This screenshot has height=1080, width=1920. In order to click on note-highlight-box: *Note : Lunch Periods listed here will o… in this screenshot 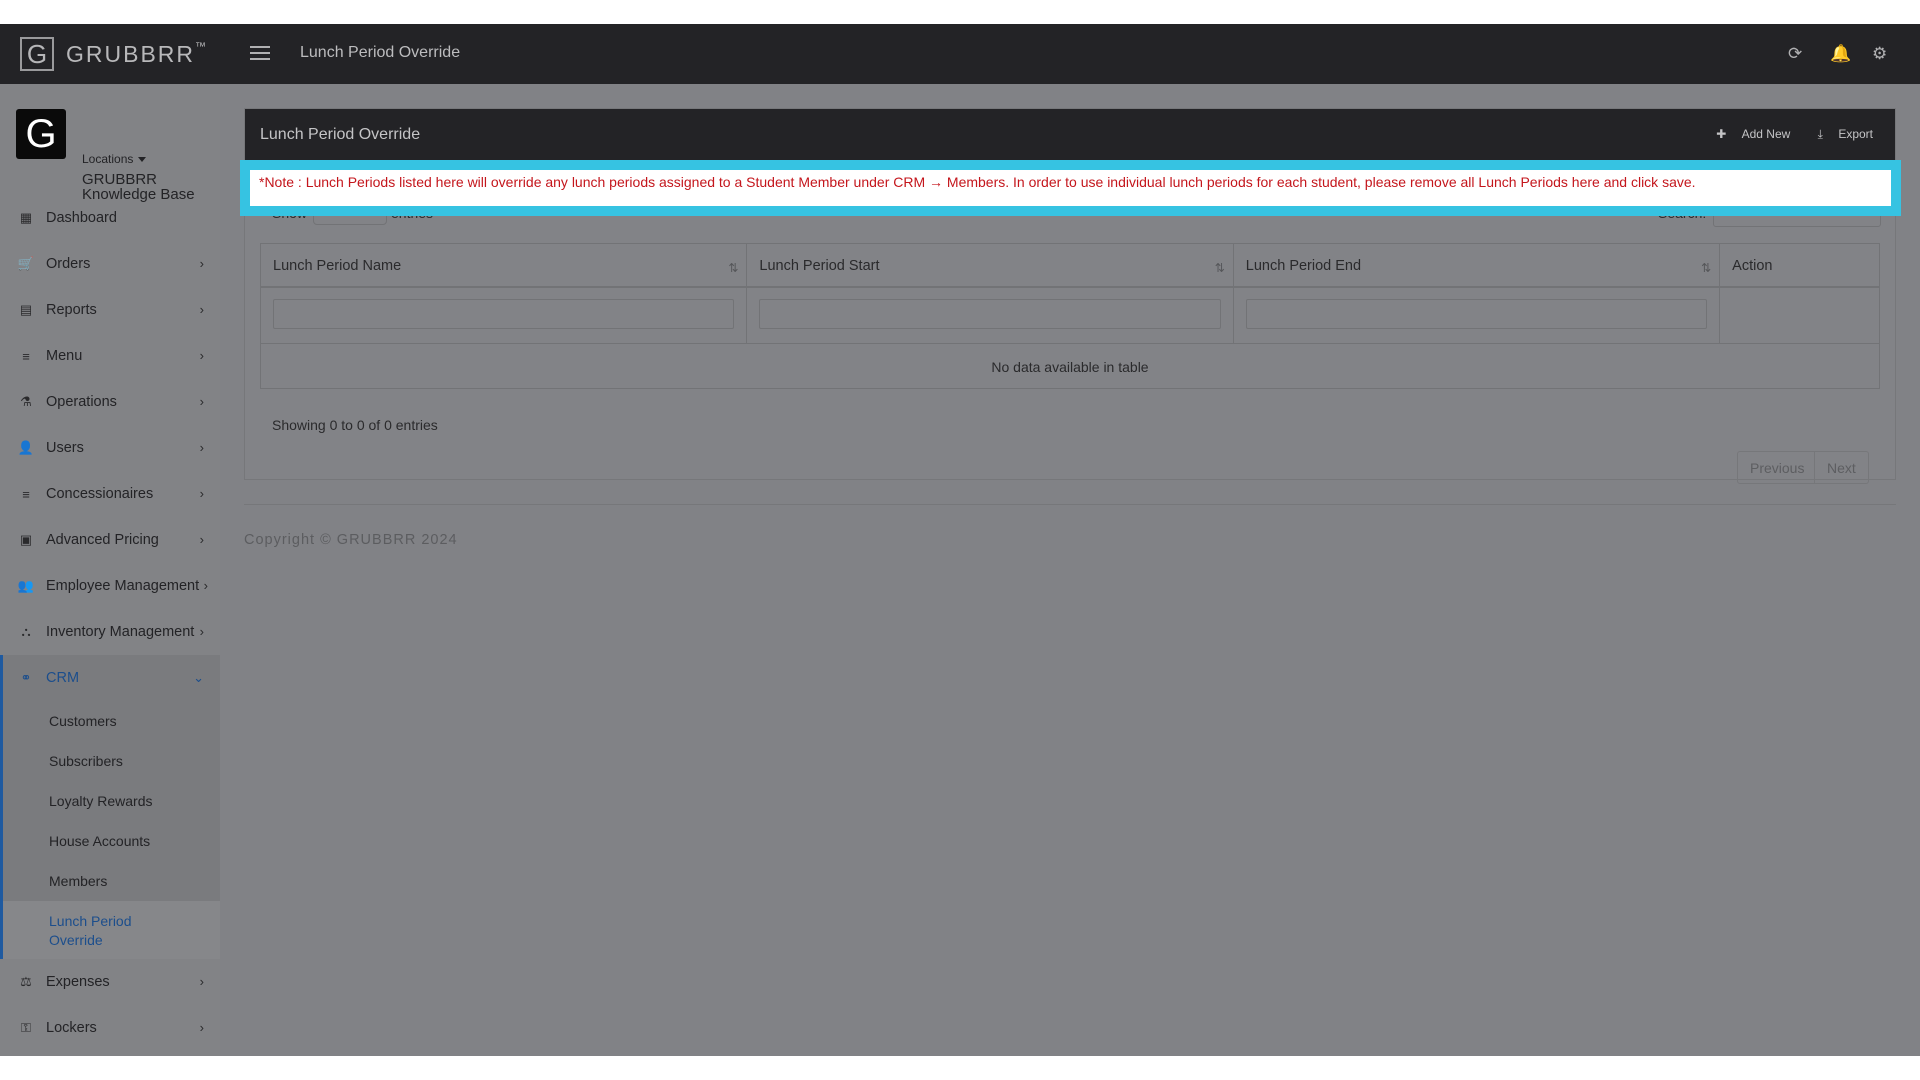, I will do `click(1070, 188)`.